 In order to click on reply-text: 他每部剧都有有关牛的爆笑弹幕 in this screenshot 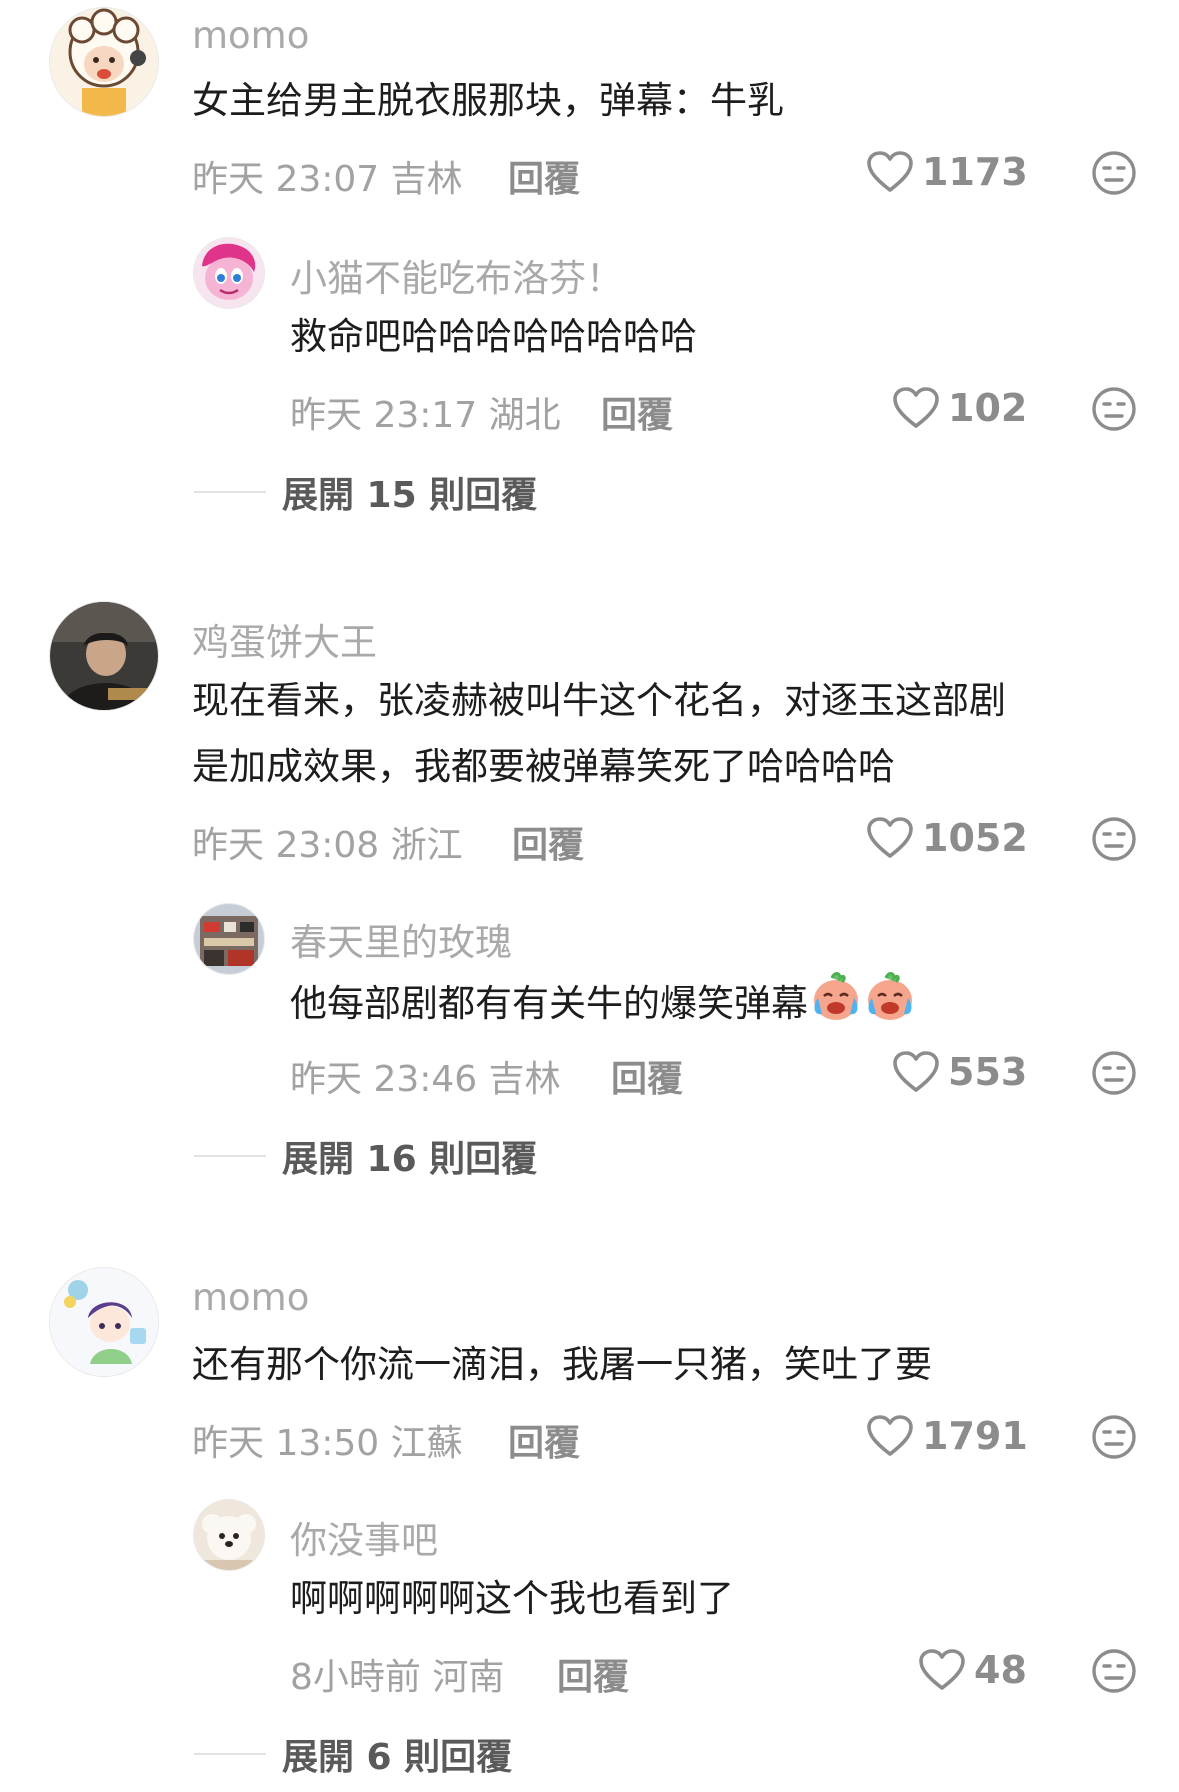, I will do `click(604, 1005)`.